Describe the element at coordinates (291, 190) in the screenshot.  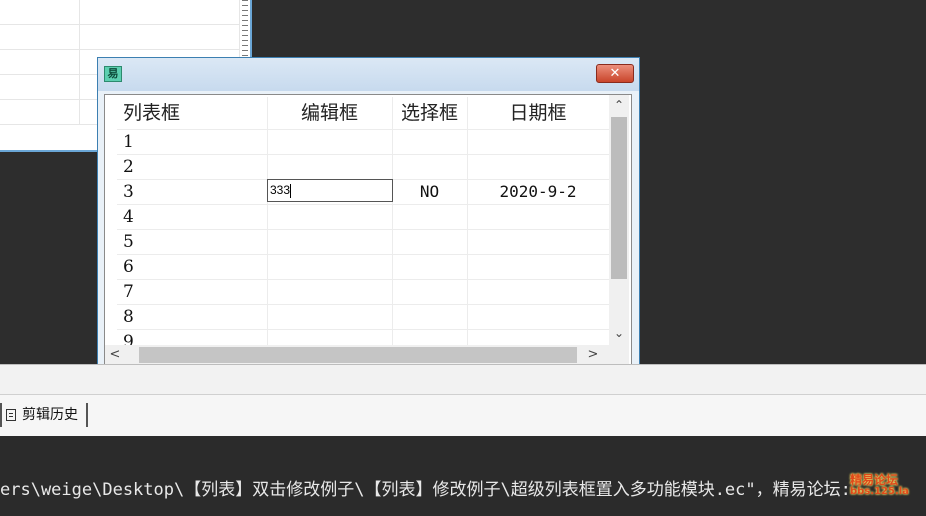
I see `text-caret` at that location.